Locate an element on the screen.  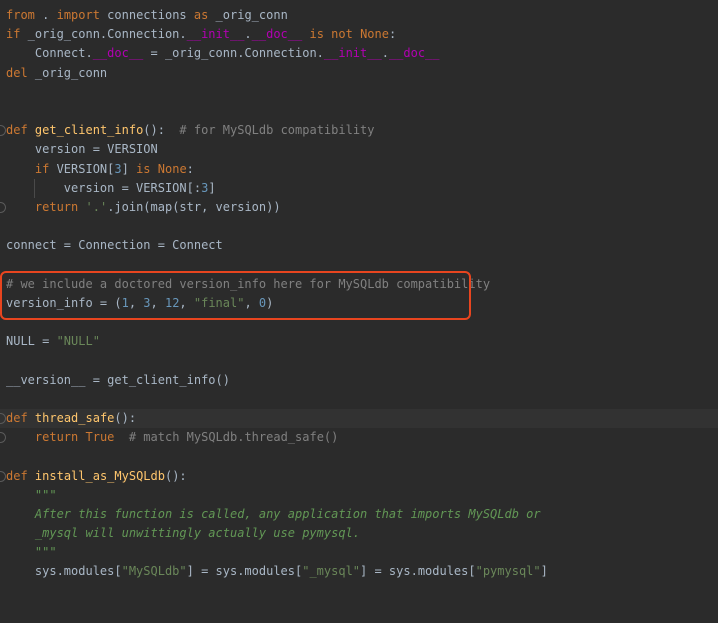
code-token: '.' is located at coordinates (96, 206).